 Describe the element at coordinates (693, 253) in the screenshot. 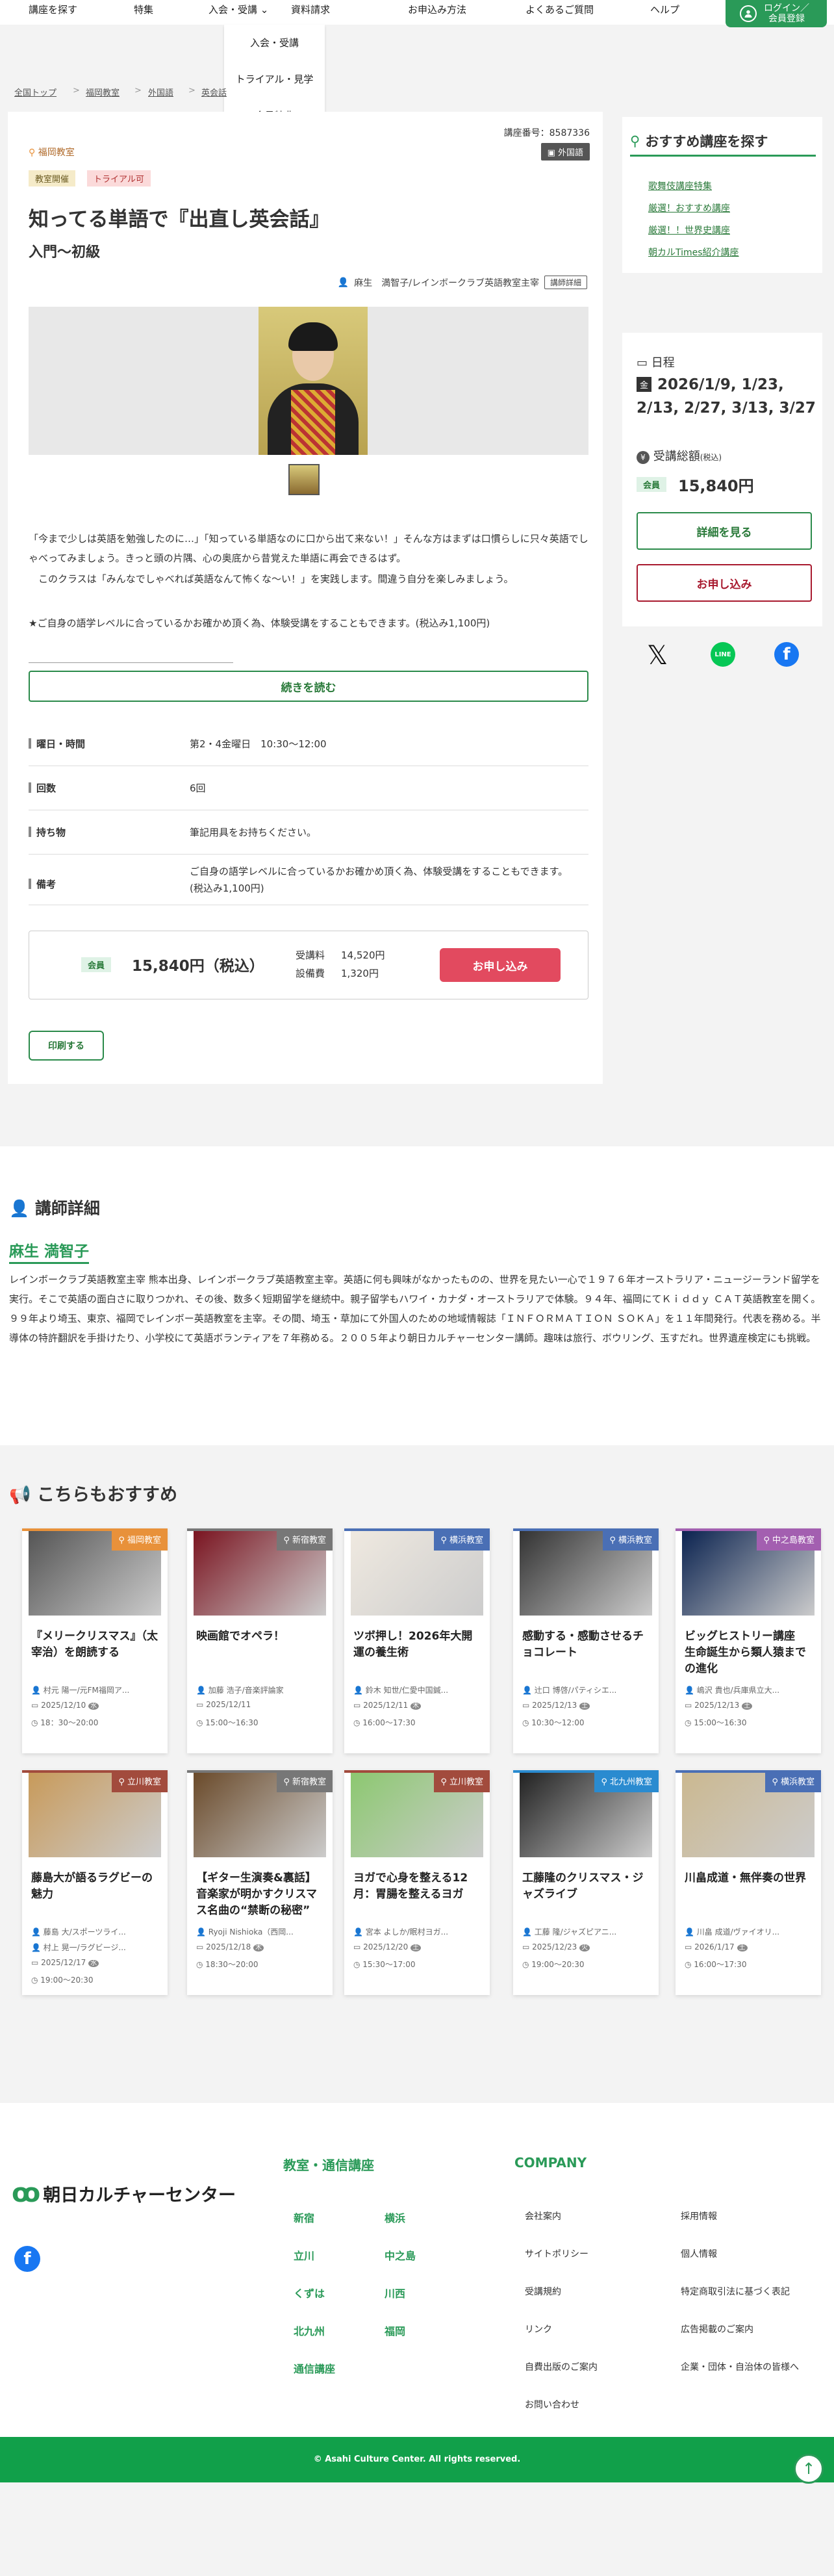

I see `side-link-times: 朝カルTimes紹介講座` at that location.